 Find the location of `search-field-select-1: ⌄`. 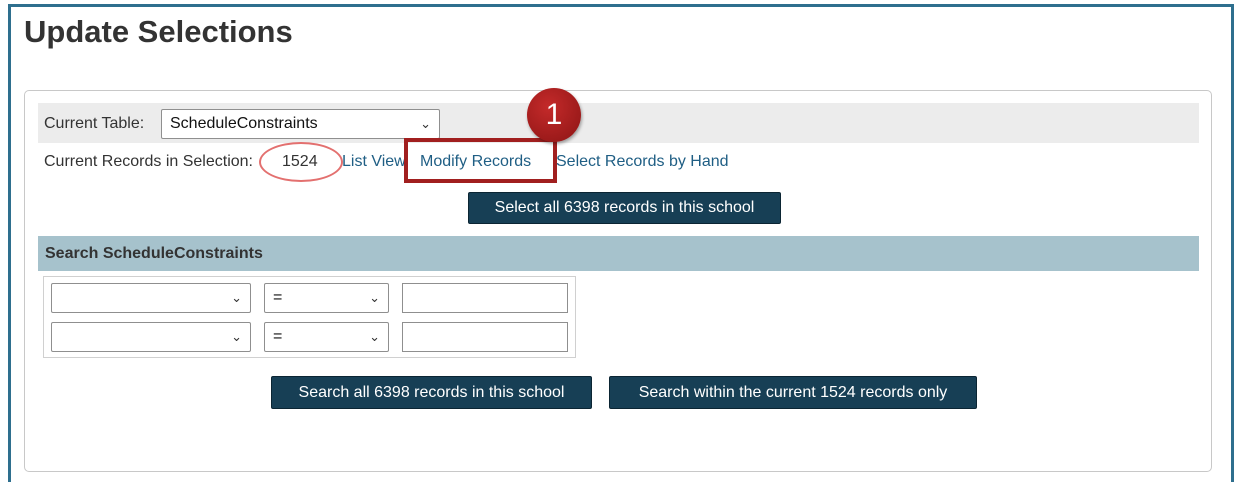

search-field-select-1: ⌄ is located at coordinates (151, 298).